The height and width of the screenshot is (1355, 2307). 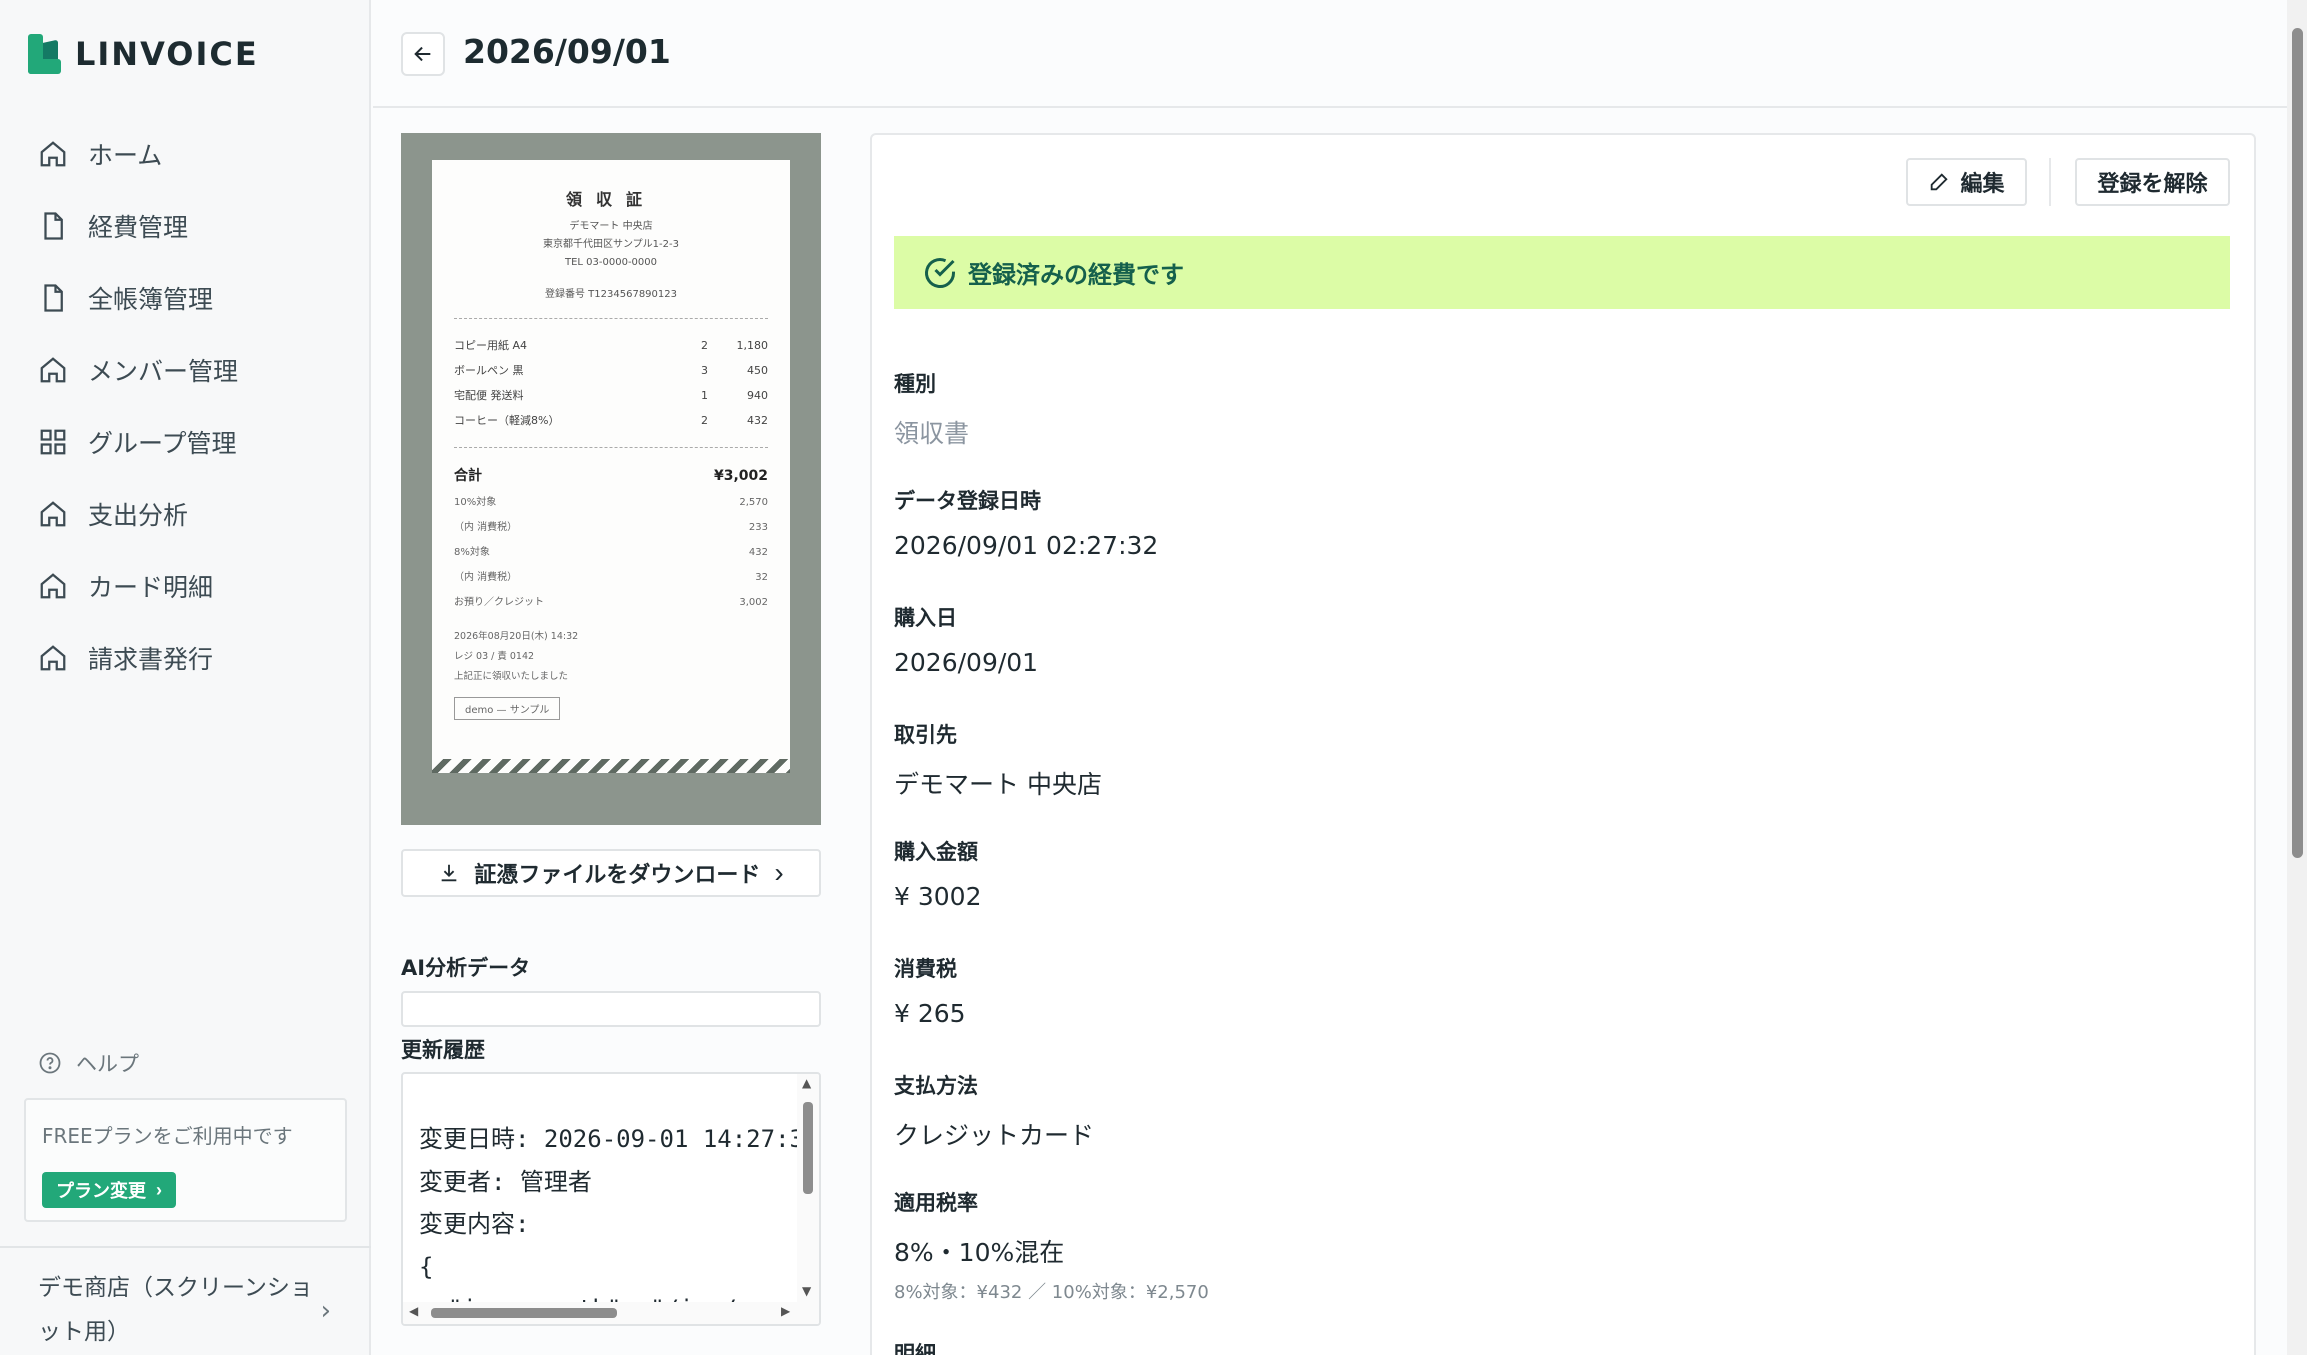 I want to click on field-value-type: 領収書, so click(x=932, y=433).